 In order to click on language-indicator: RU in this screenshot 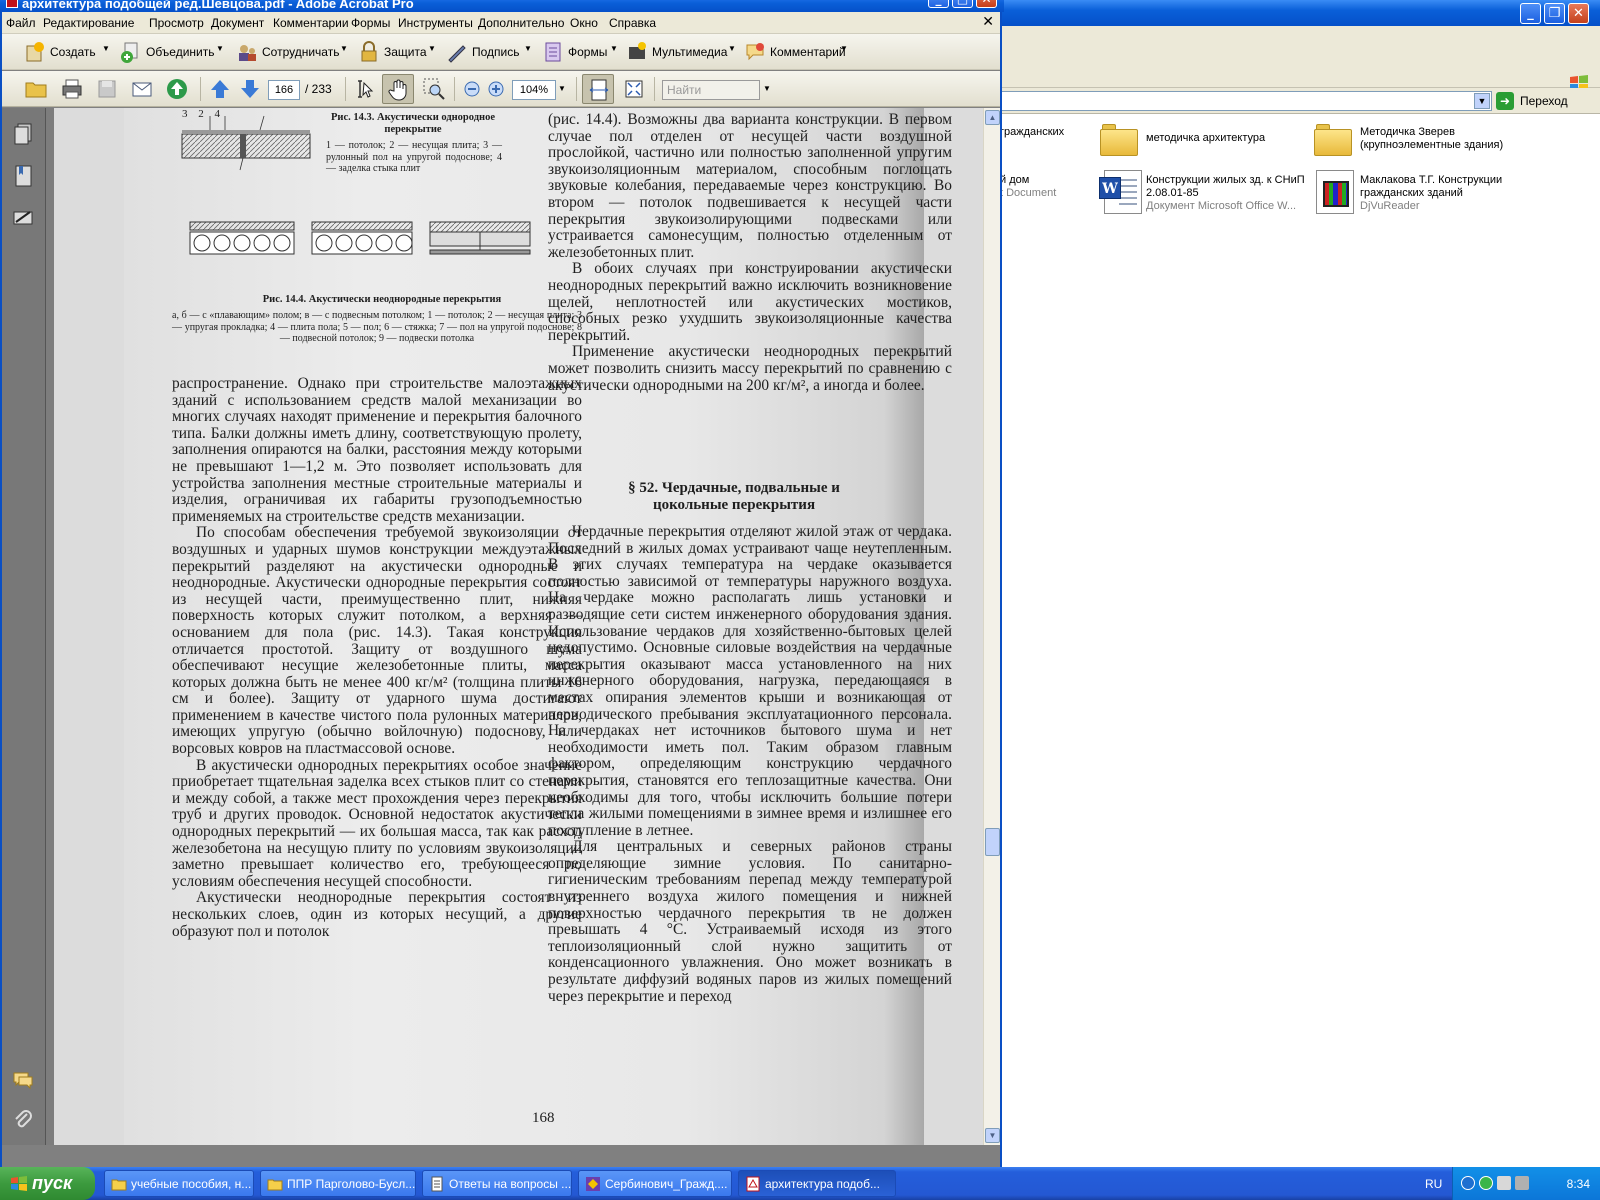, I will do `click(1433, 1184)`.